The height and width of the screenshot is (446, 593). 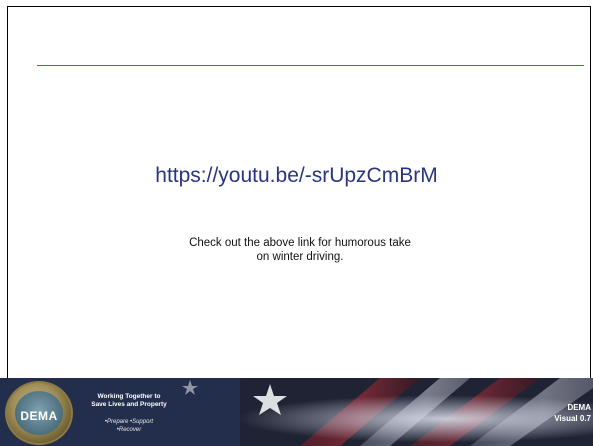 What do you see at coordinates (300, 257) in the screenshot?
I see `body-line-2: on winter driving.` at bounding box center [300, 257].